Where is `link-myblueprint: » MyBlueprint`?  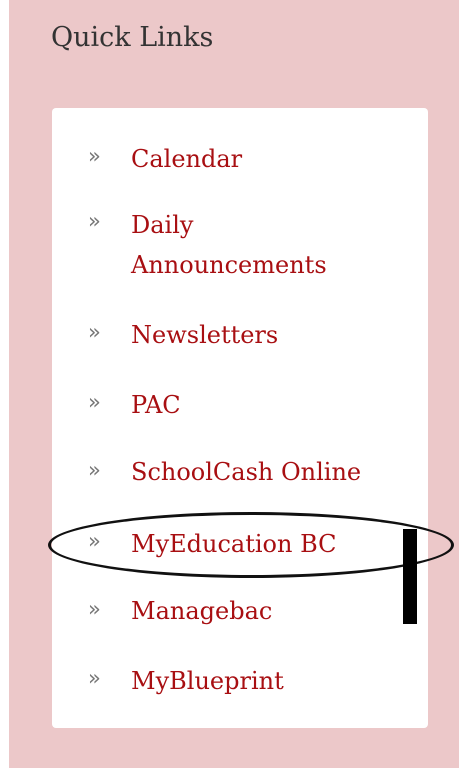
link-myblueprint: » MyBlueprint is located at coordinates (240, 683).